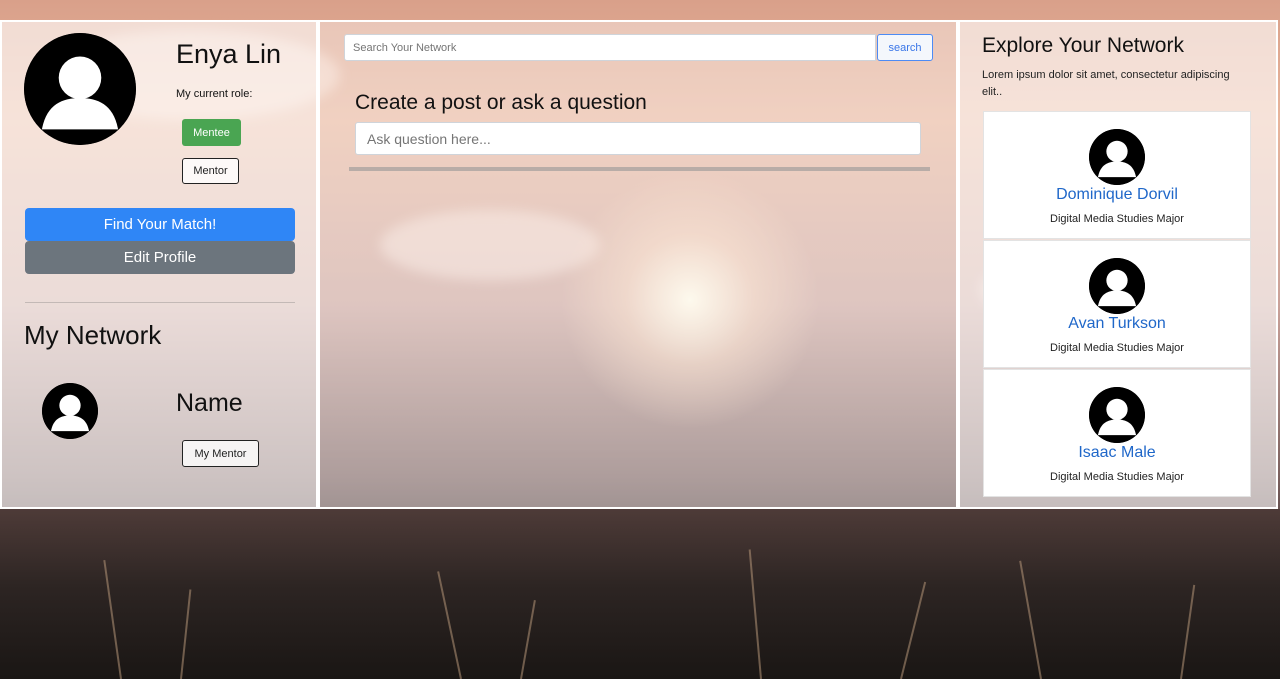  I want to click on mentor-role-button: Mentor, so click(210, 171).